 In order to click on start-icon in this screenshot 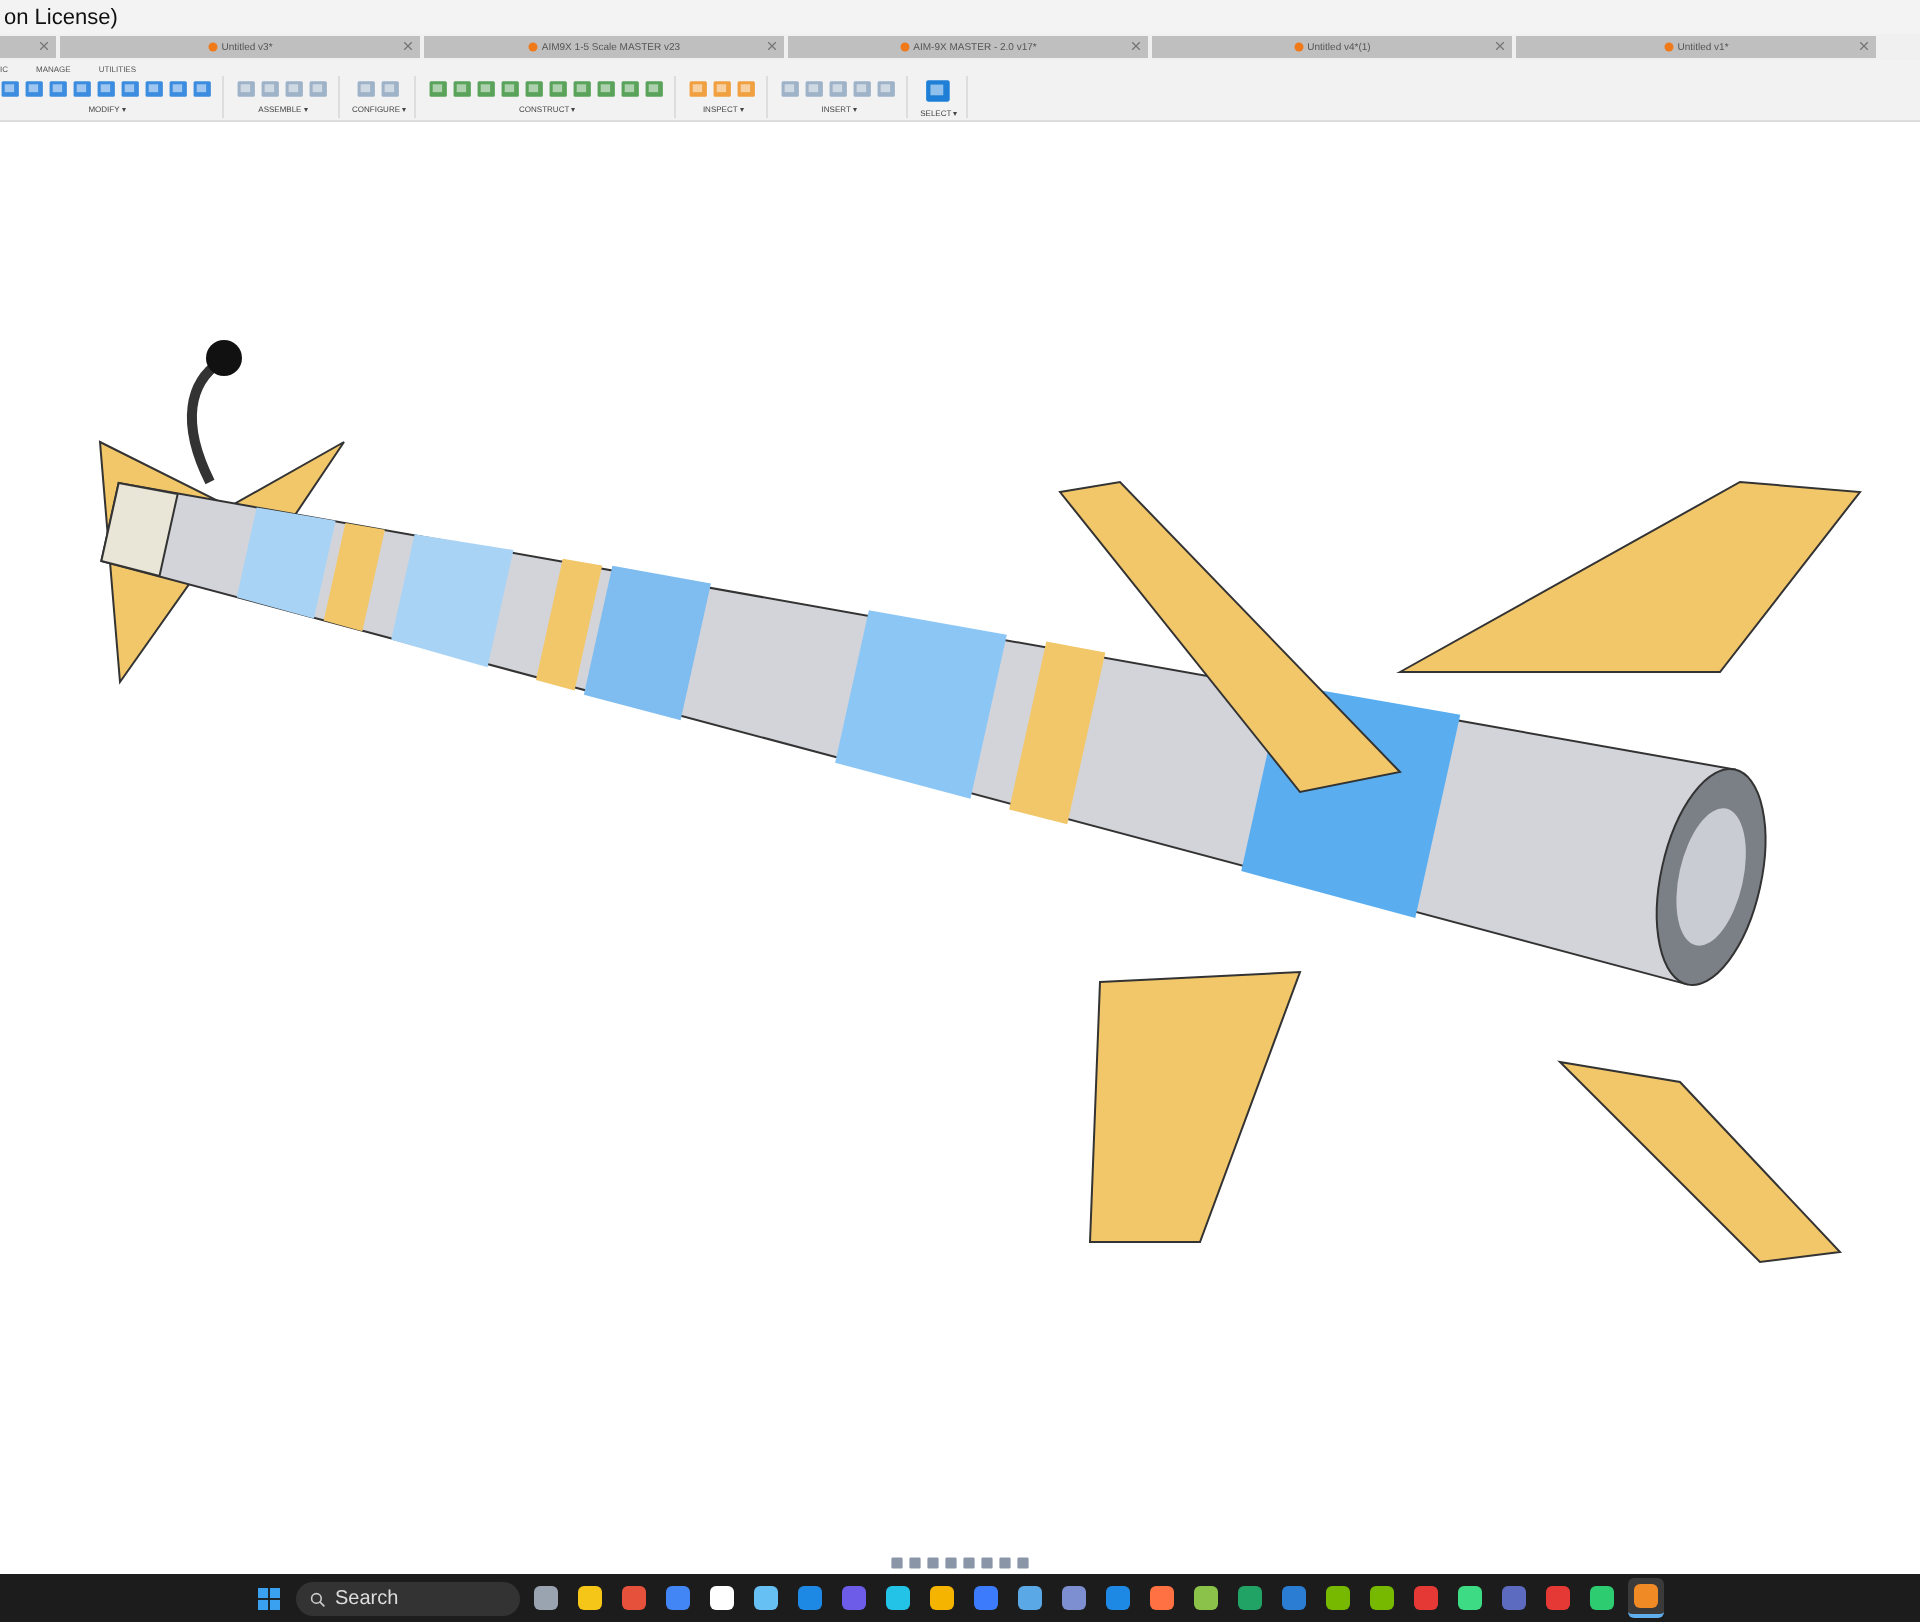, I will do `click(268, 1598)`.